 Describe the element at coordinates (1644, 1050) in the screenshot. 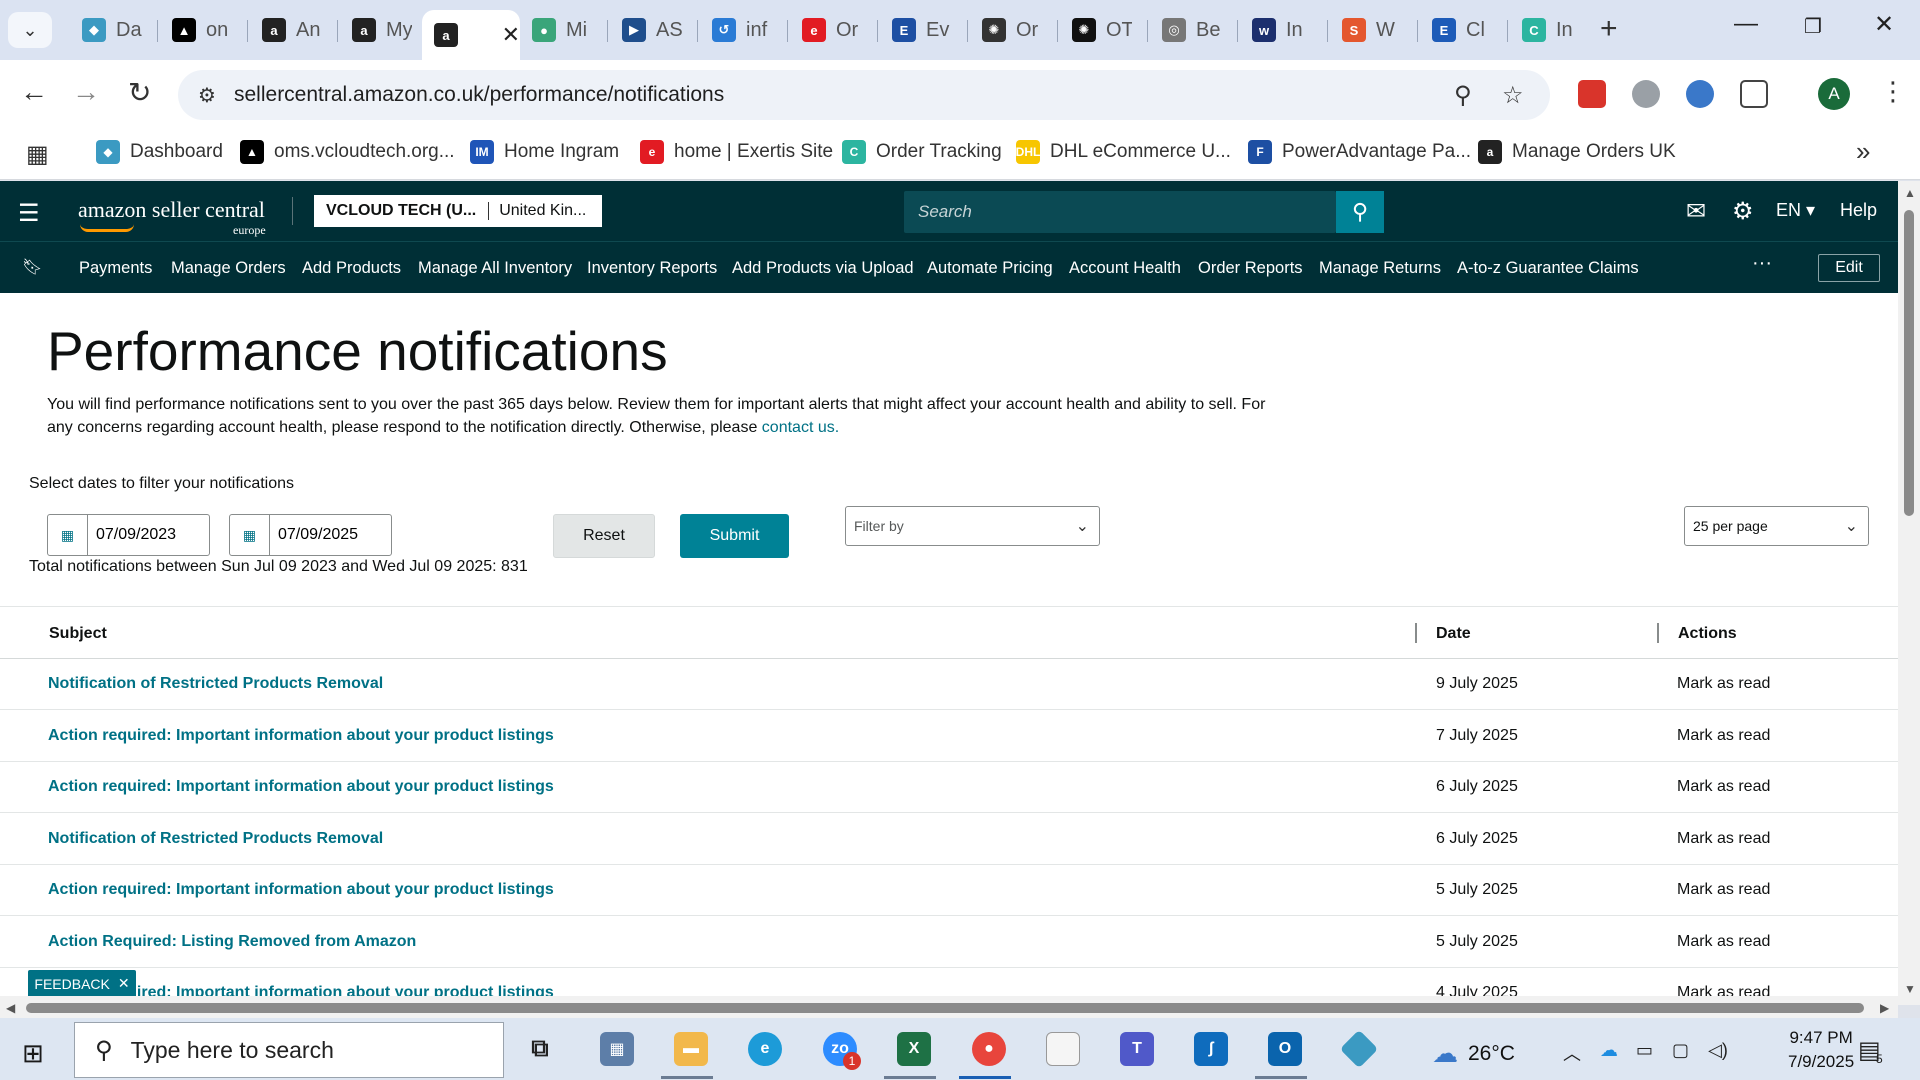

I see `battery-icon: ▭` at that location.